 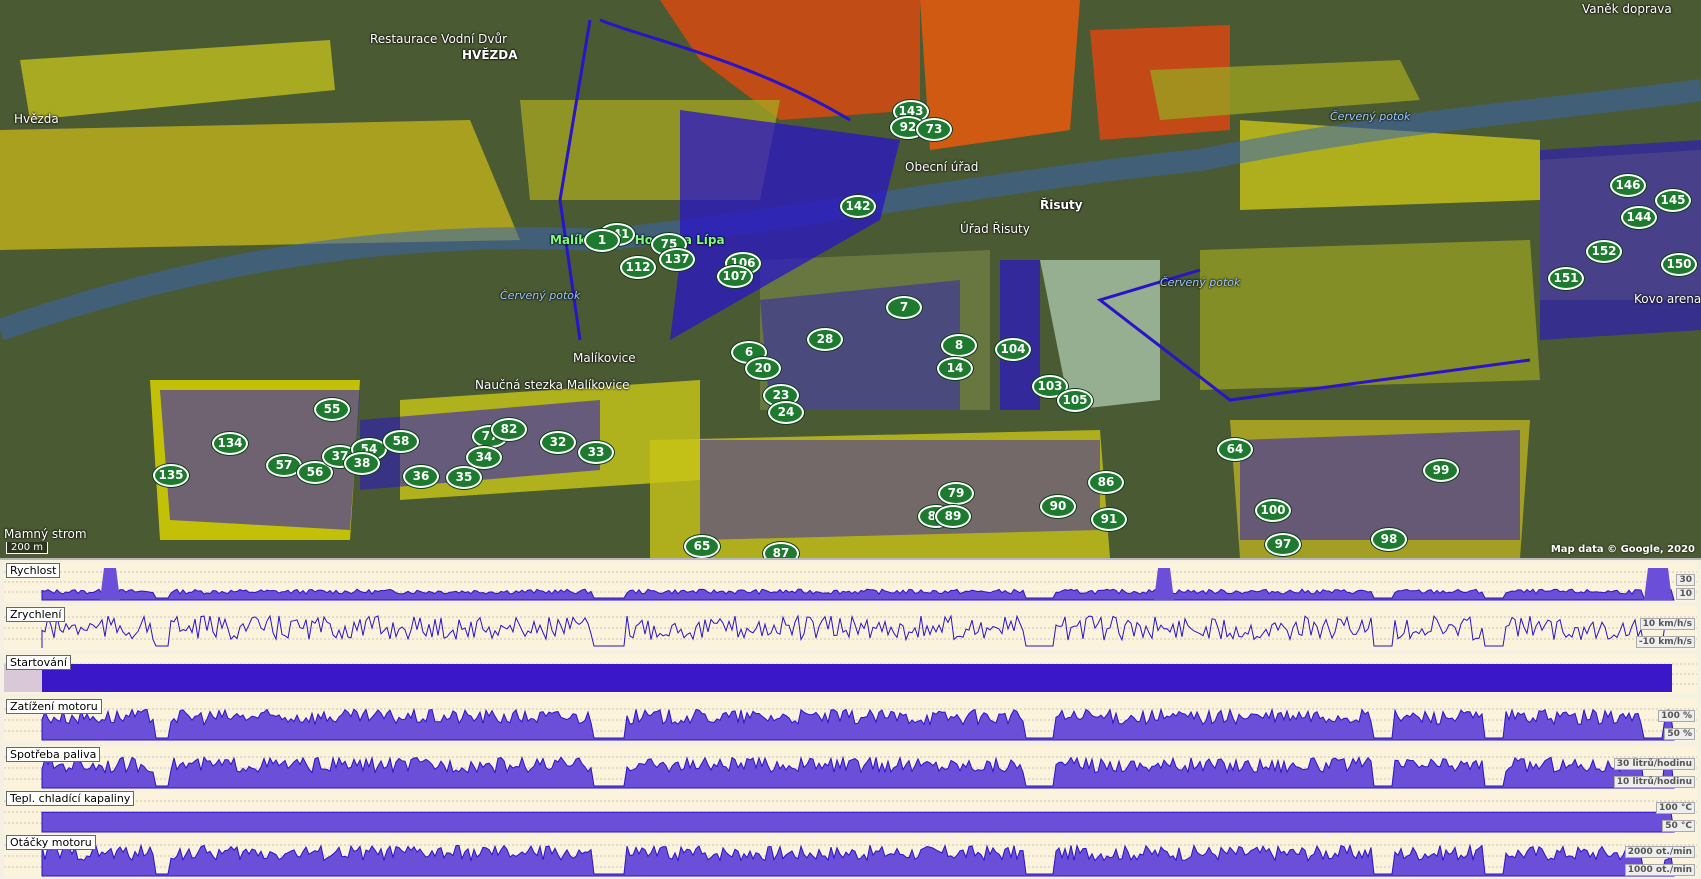 I want to click on map-numbered-marker: 20, so click(x=763, y=368).